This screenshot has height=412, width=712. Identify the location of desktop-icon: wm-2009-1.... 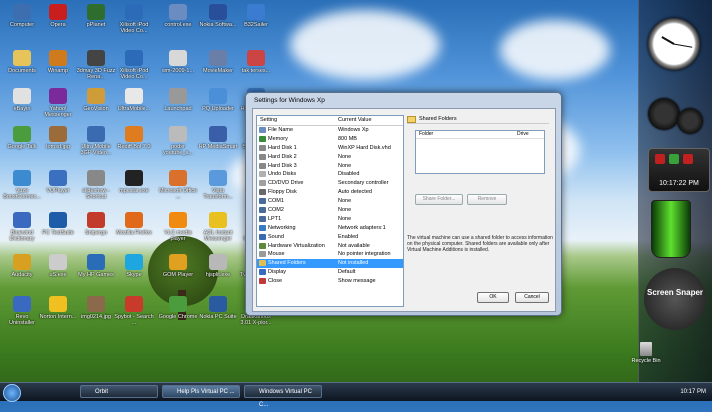
(178, 62).